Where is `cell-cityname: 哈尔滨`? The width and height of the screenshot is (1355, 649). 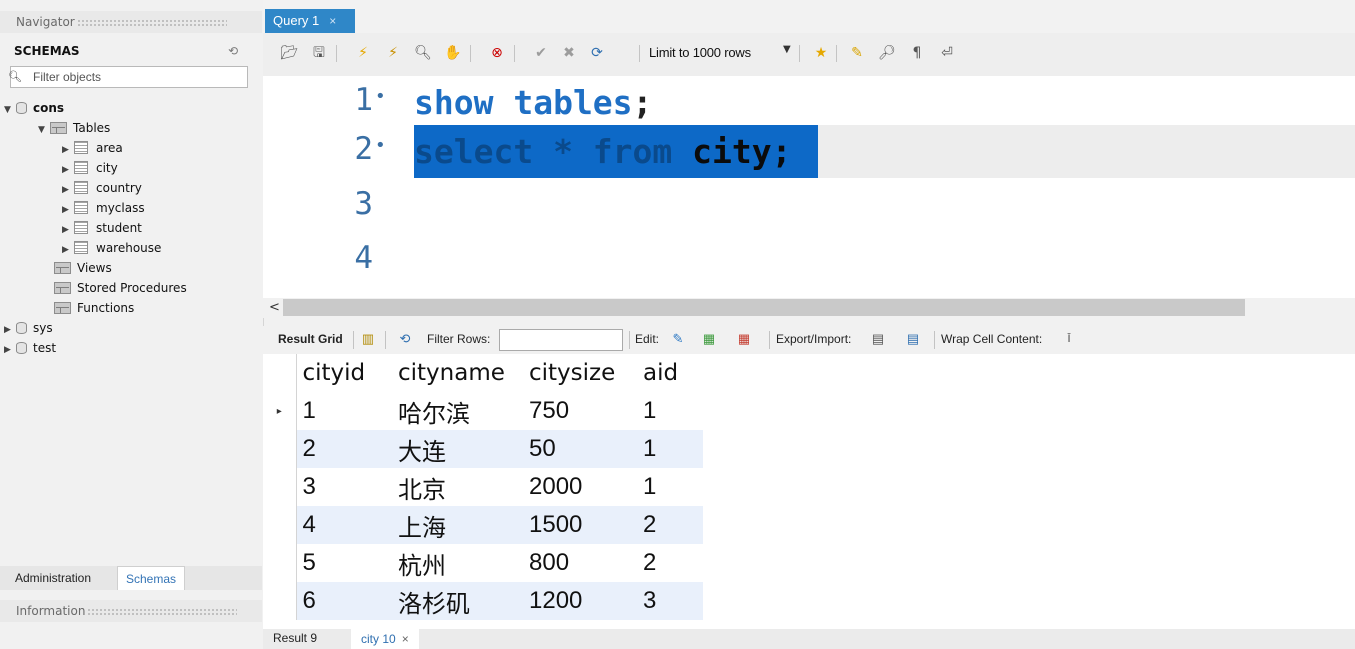
cell-cityname: 哈尔滨 is located at coordinates (457, 411).